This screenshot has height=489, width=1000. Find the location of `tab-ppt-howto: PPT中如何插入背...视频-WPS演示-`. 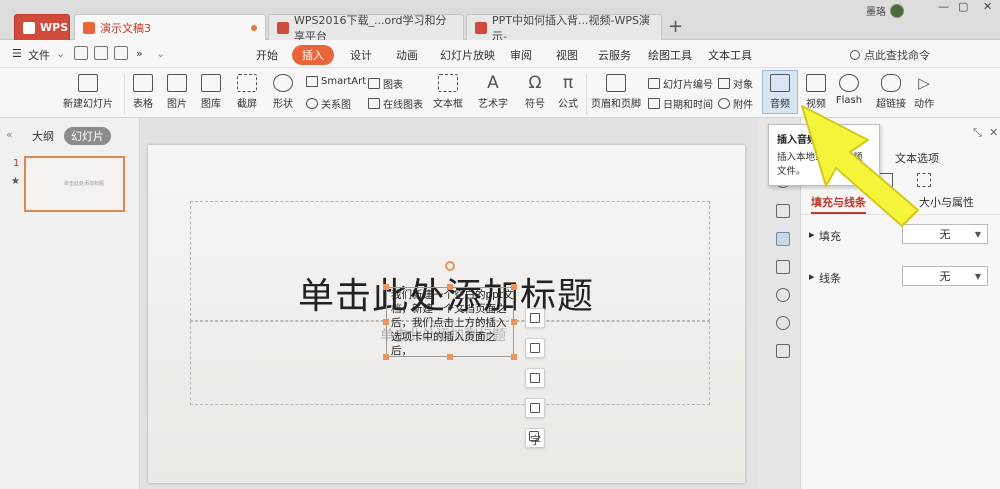

tab-ppt-howto: PPT中如何插入背...视频-WPS演示- is located at coordinates (564, 28).